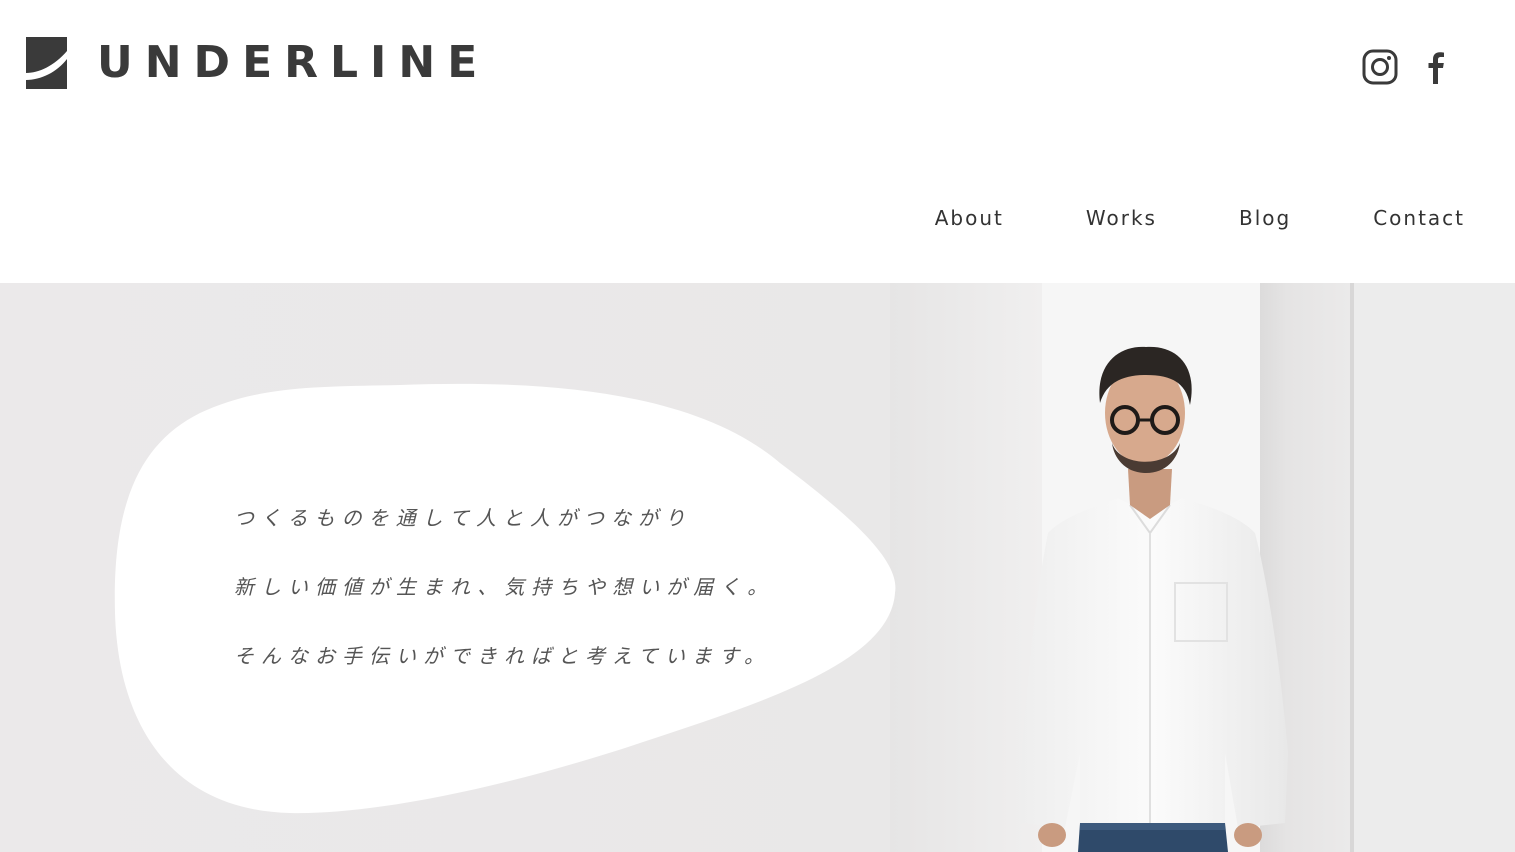 The width and height of the screenshot is (1515, 852). I want to click on facebook-icon, so click(1436, 68).